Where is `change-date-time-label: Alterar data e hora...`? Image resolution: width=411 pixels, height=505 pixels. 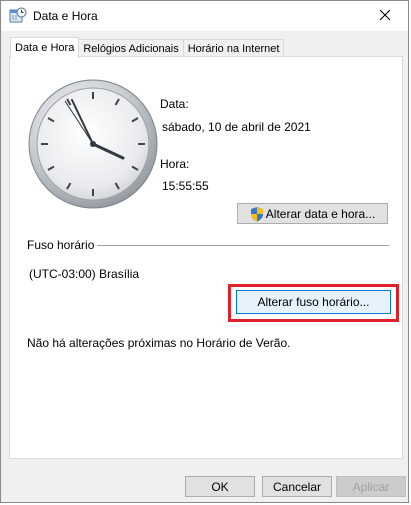 change-date-time-label: Alterar data e hora... is located at coordinates (320, 213).